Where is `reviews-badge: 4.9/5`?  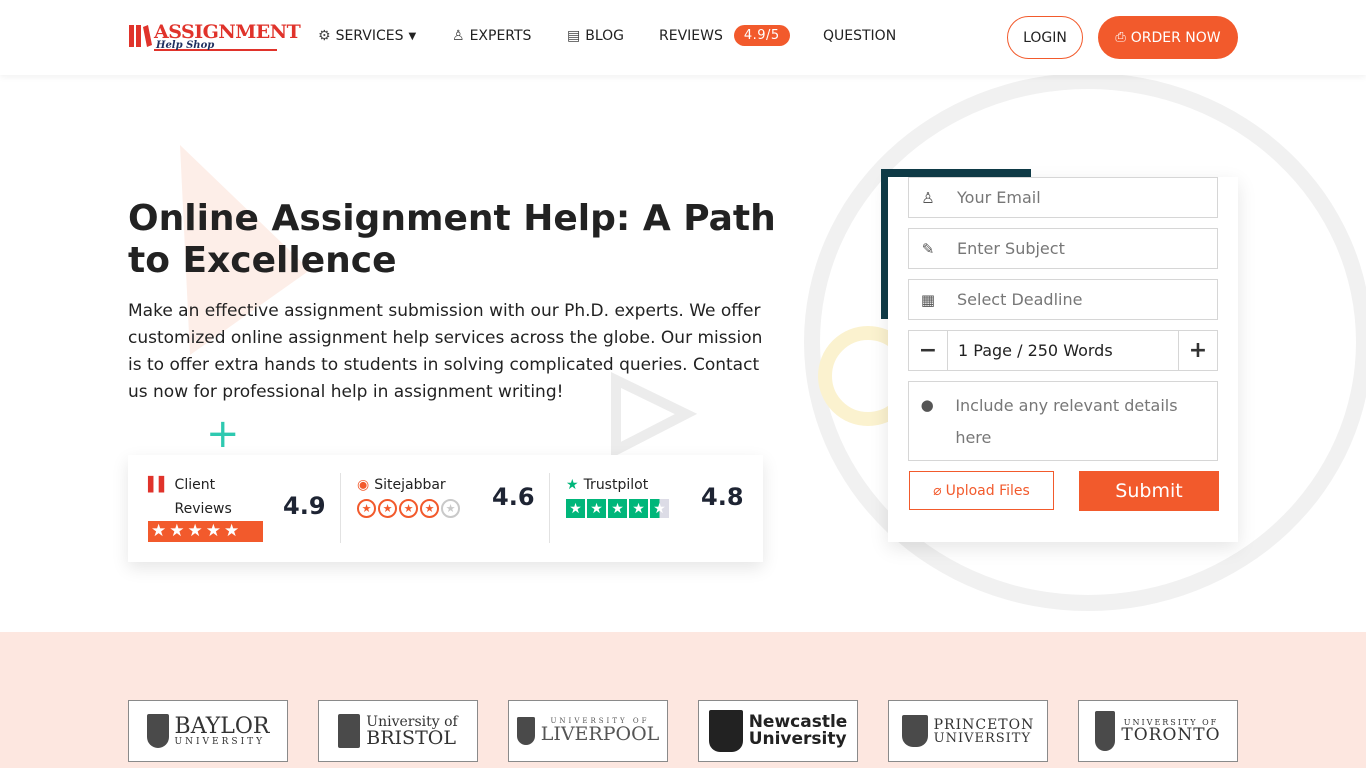 reviews-badge: 4.9/5 is located at coordinates (761, 35).